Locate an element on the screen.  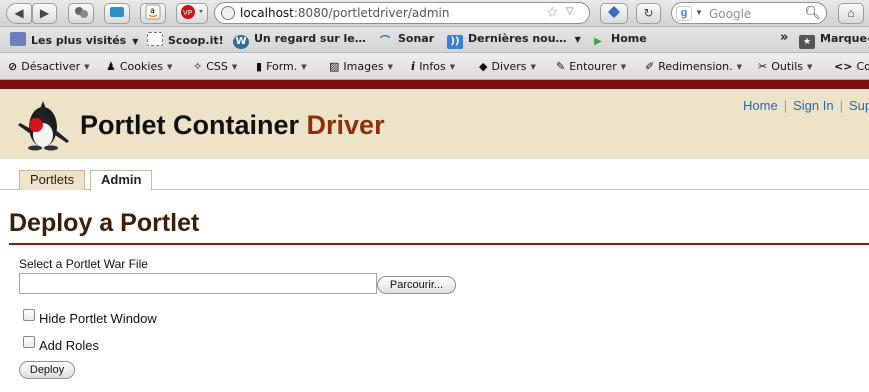
home-button: ⌂ is located at coordinates (851, 13).